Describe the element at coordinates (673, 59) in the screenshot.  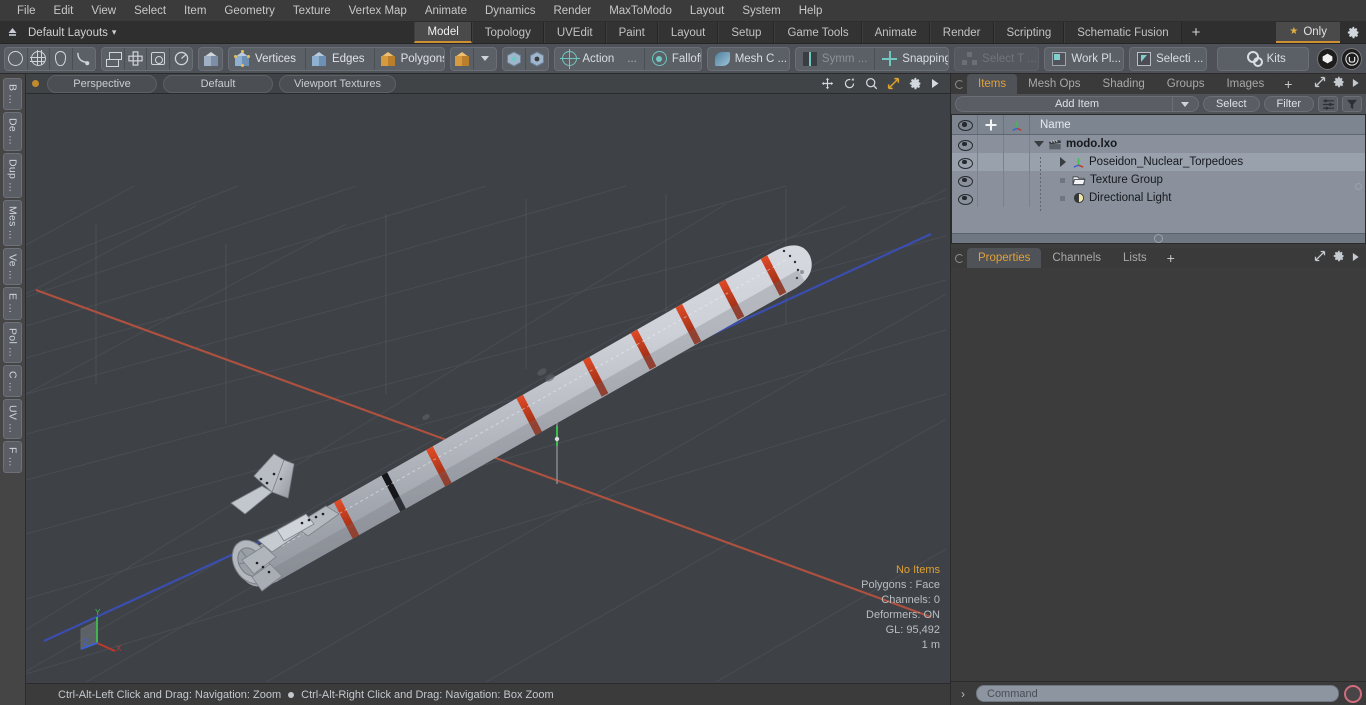
I see `falloff-button: Falloff` at that location.